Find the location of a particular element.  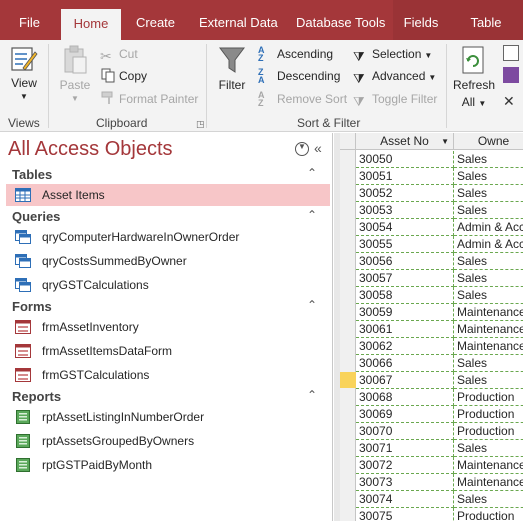

cell-asset-no: 30071 is located at coordinates (405, 448).